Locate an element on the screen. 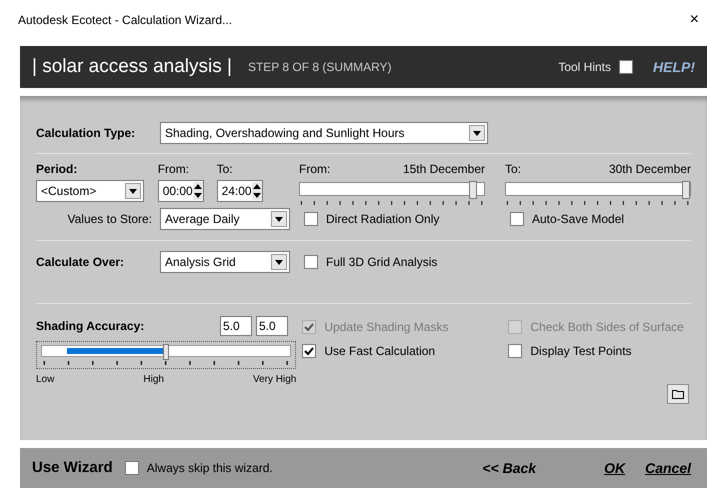 Image resolution: width=707 pixels, height=488 pixels. footer-title: Use Wizard is located at coordinates (72, 468).